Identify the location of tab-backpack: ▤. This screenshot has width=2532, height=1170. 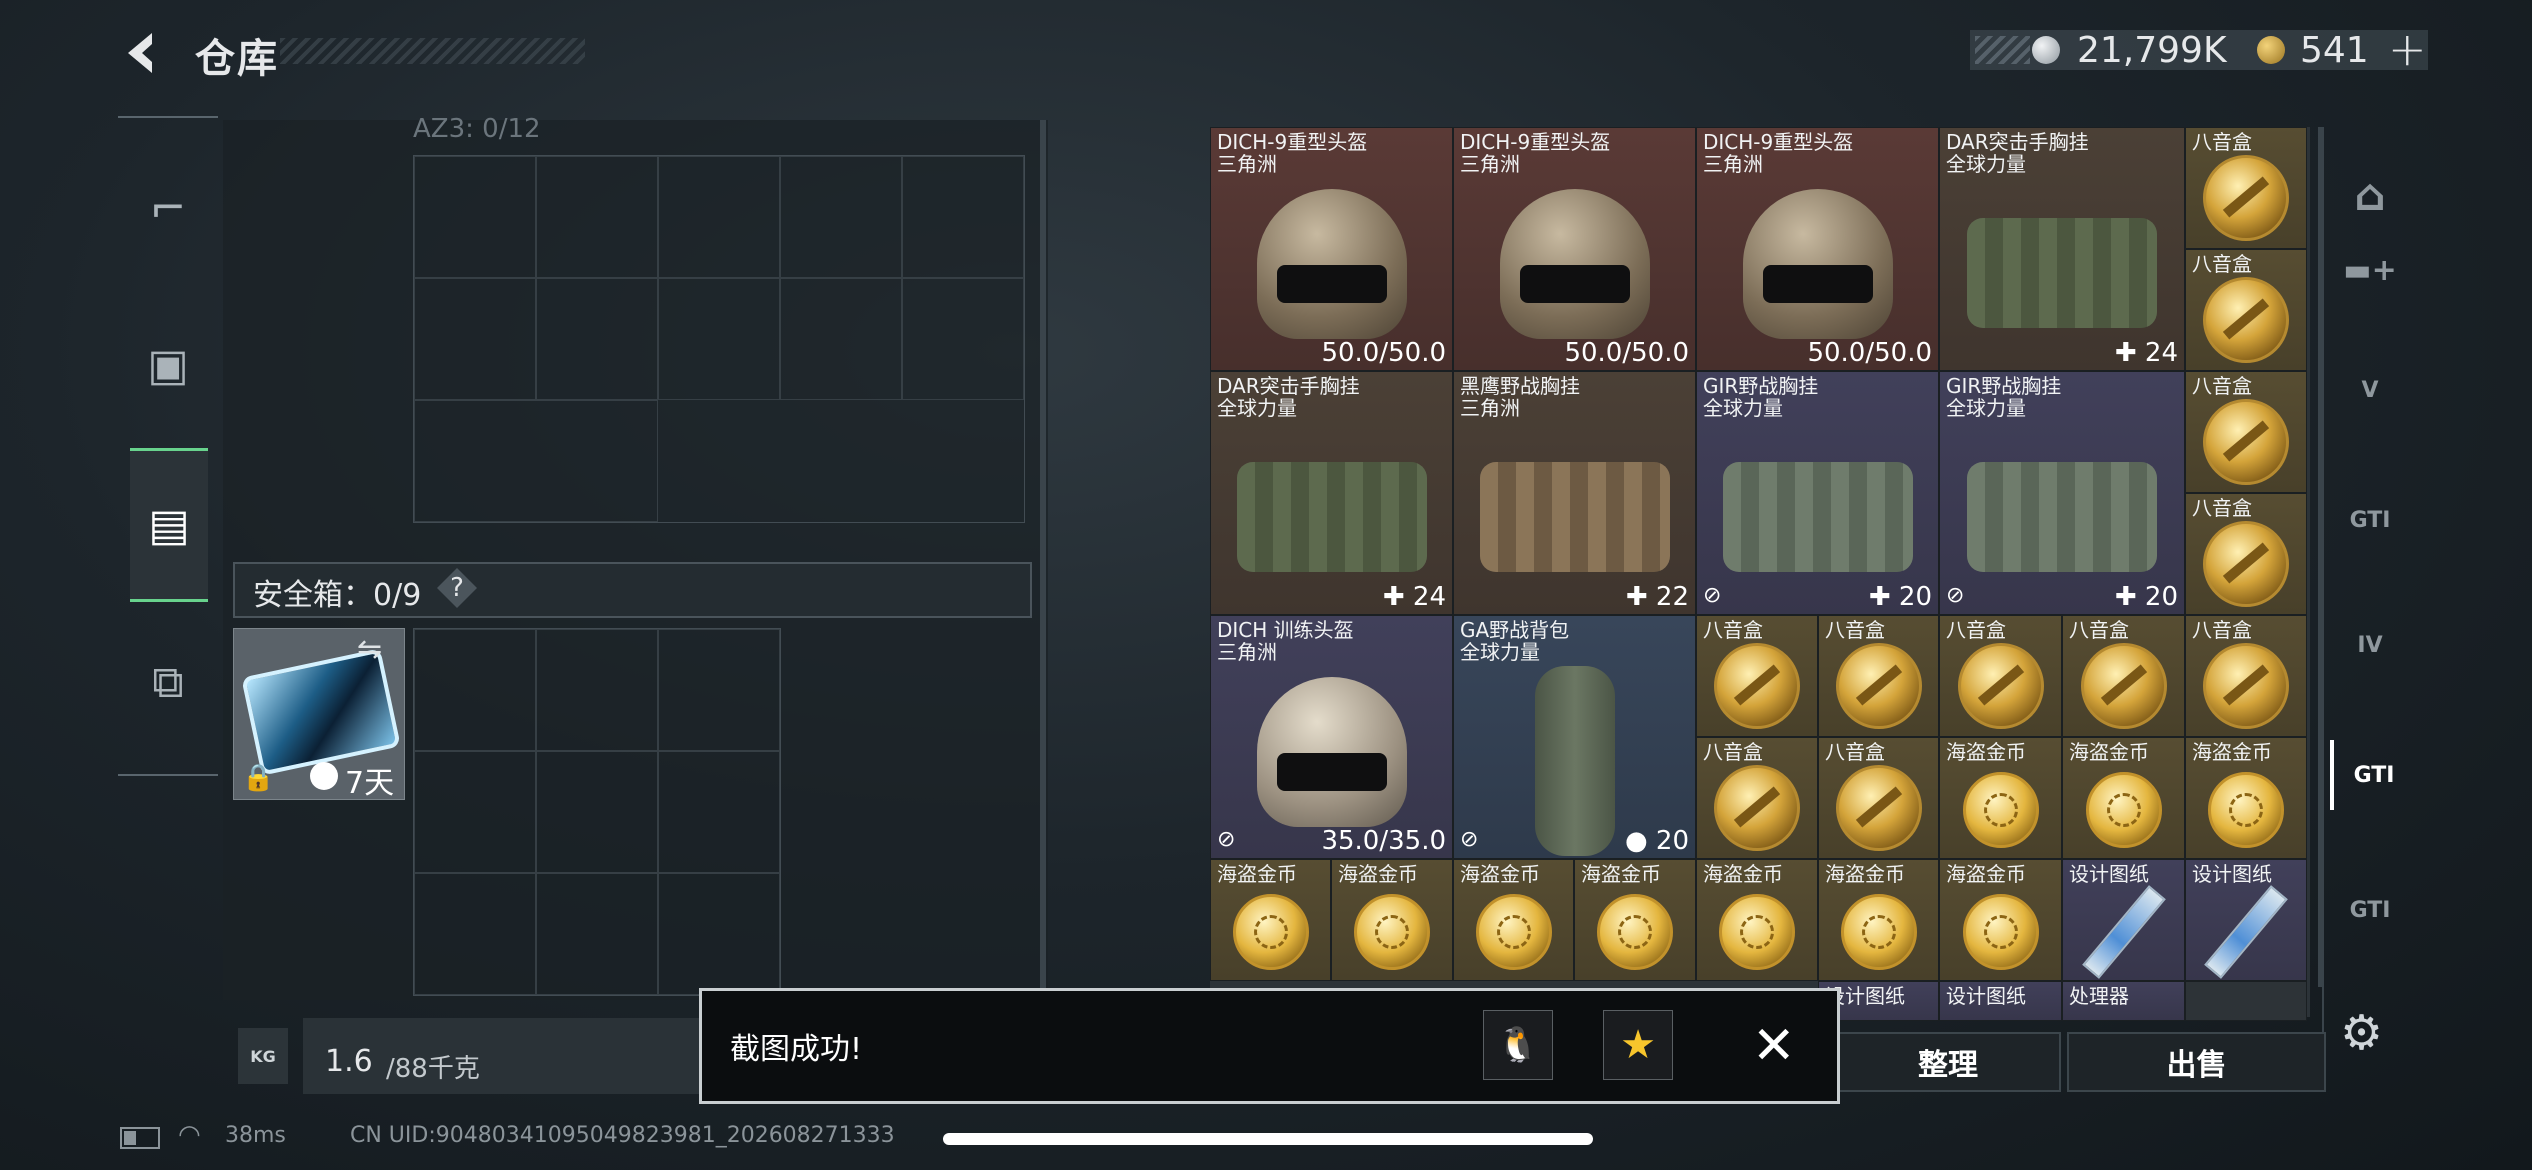
(169, 525).